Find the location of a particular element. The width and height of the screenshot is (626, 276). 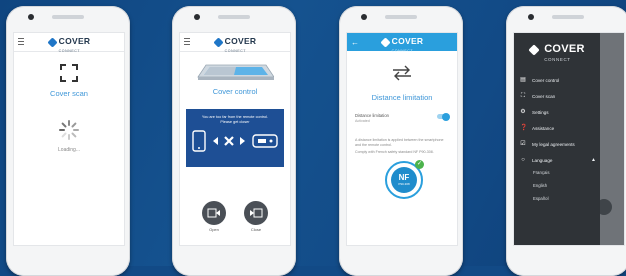

page-title: Cover control is located at coordinates (235, 91).